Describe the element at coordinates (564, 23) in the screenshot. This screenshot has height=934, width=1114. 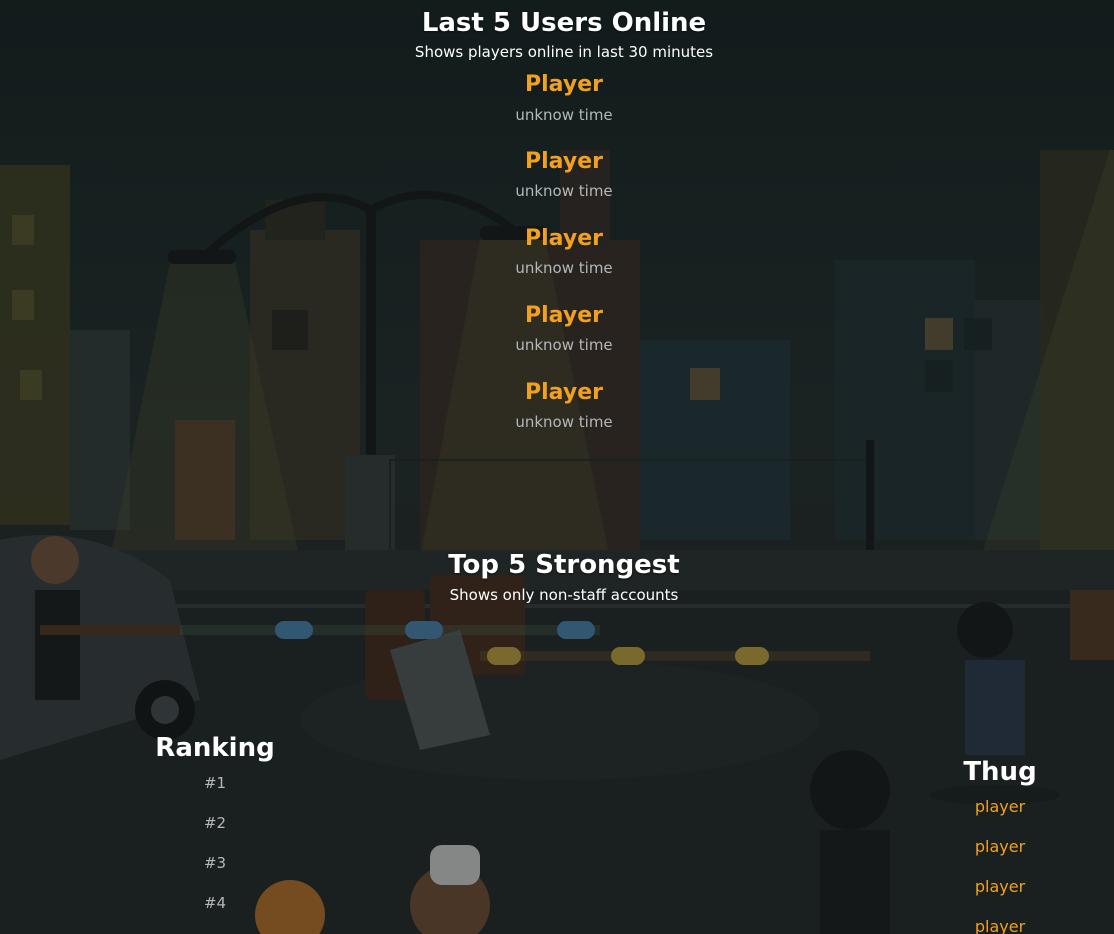
I see `online-users-title: Last 5 Users Online` at that location.